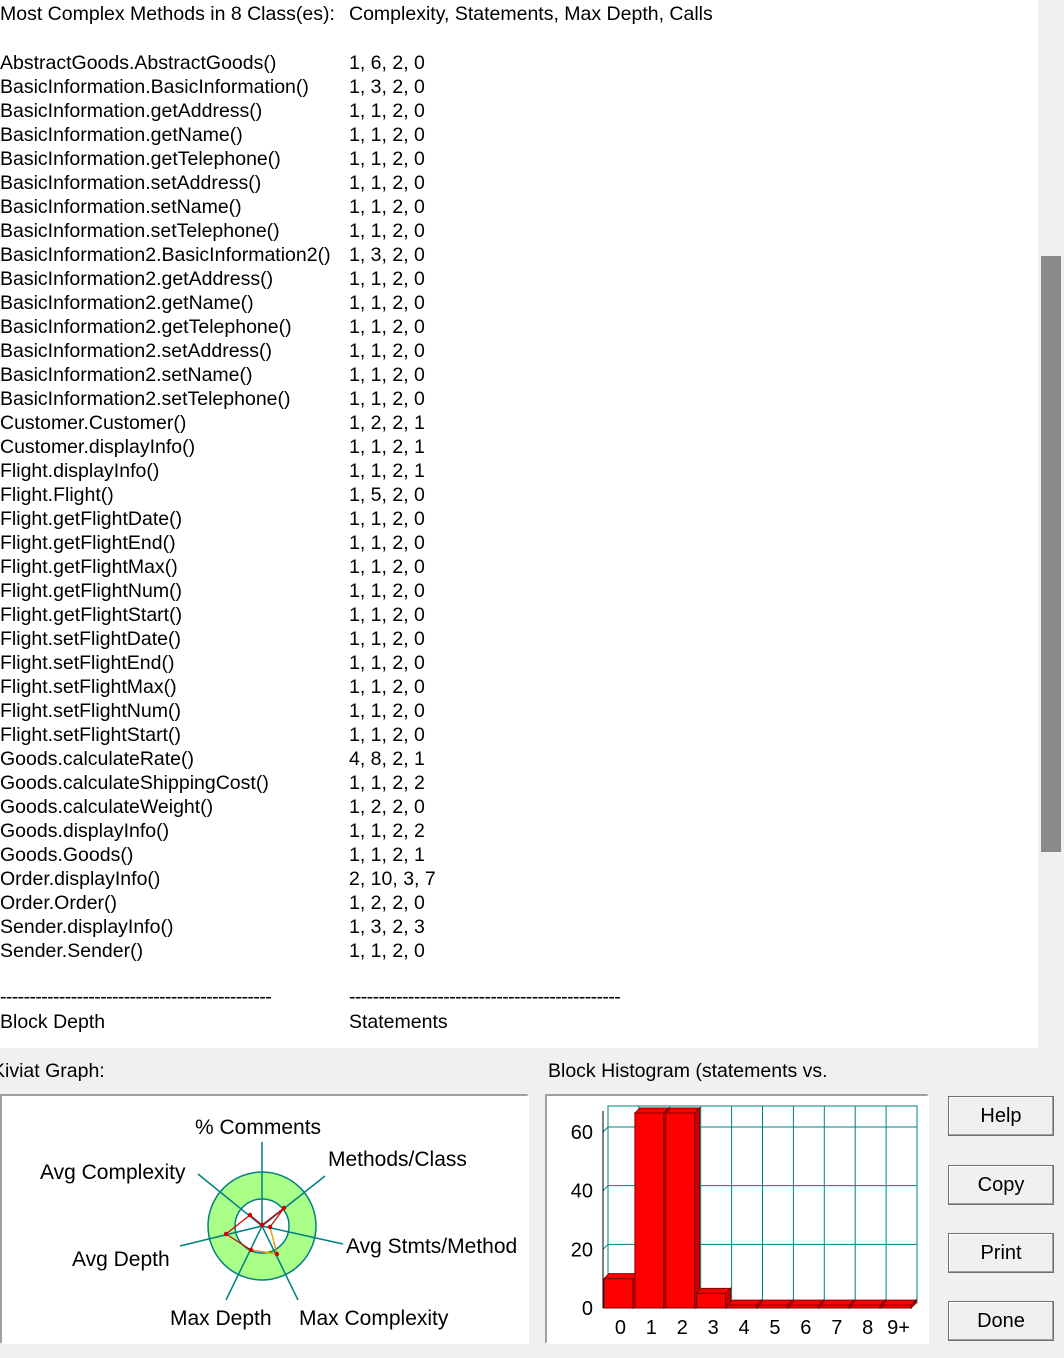 This screenshot has width=1064, height=1358. I want to click on method-name: Goods.calculateRate(), so click(97, 759).